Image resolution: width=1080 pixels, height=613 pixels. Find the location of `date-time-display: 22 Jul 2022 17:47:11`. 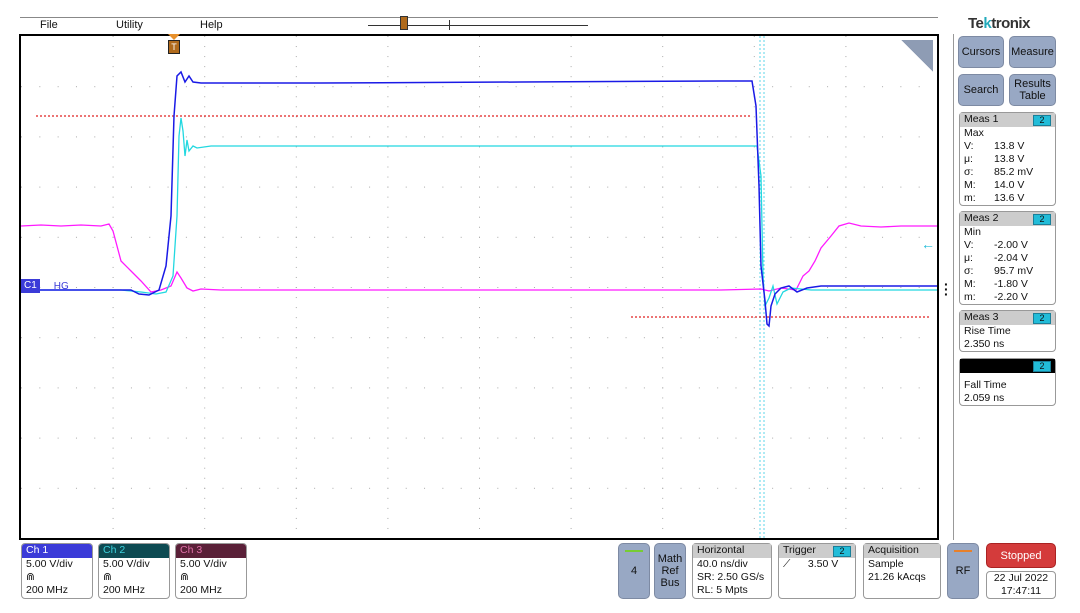

date-time-display: 22 Jul 2022 17:47:11 is located at coordinates (1021, 585).